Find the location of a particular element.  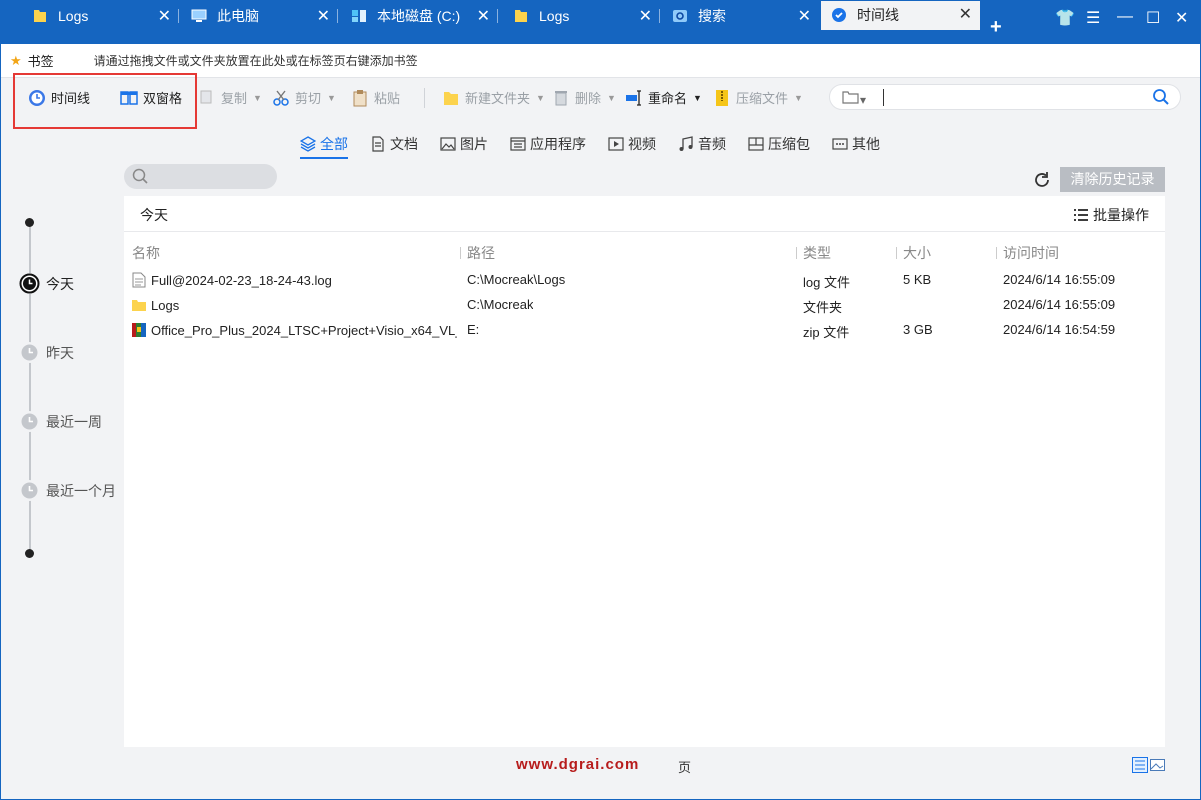

compress-button: 压缩文件 ▼ is located at coordinates (758, 97).